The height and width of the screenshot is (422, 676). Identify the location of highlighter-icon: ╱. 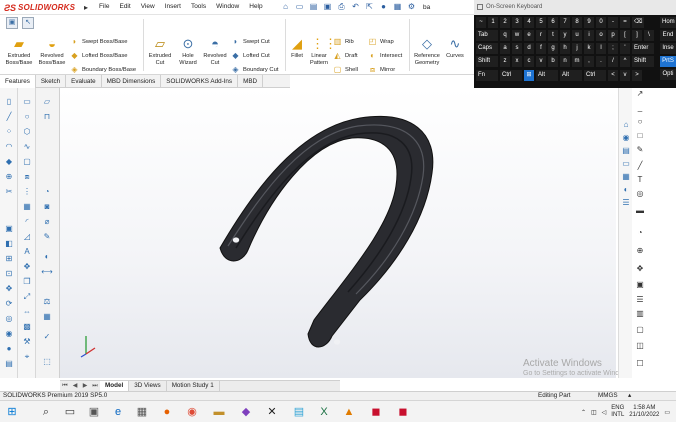
(640, 165).